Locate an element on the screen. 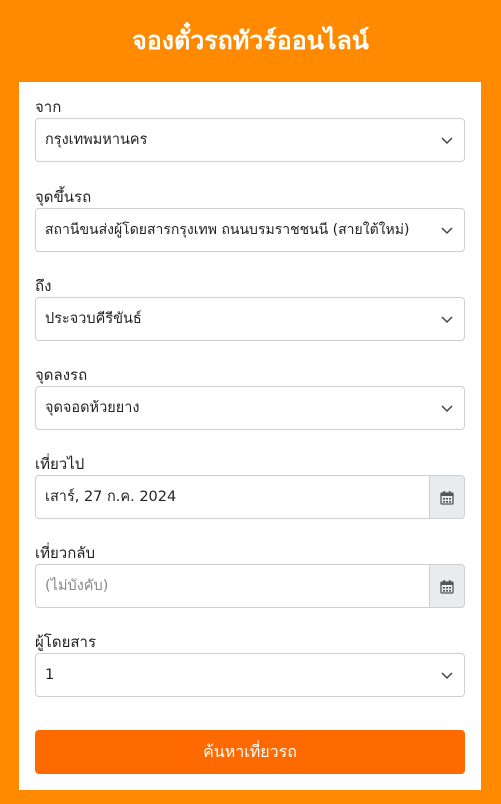  from-field: จาก กรุงเทพมหานคร is located at coordinates (250, 129).